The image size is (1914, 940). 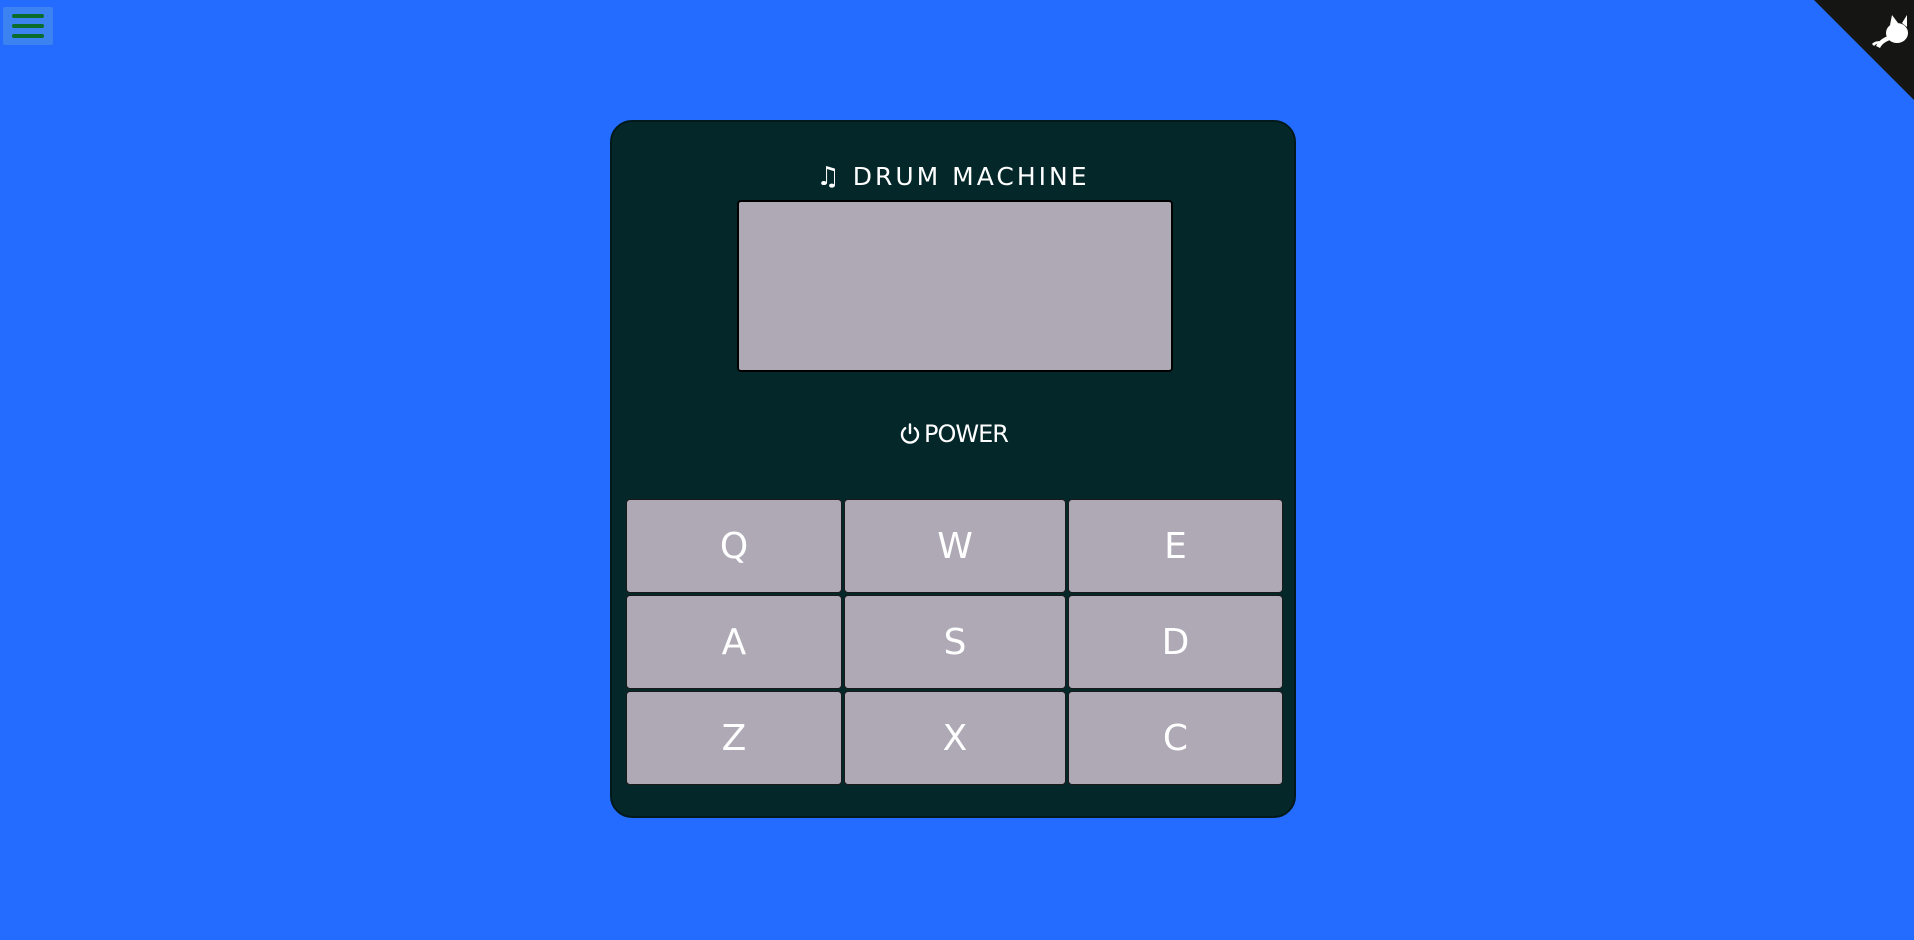 What do you see at coordinates (955, 738) in the screenshot?
I see `drum-pad-x: X` at bounding box center [955, 738].